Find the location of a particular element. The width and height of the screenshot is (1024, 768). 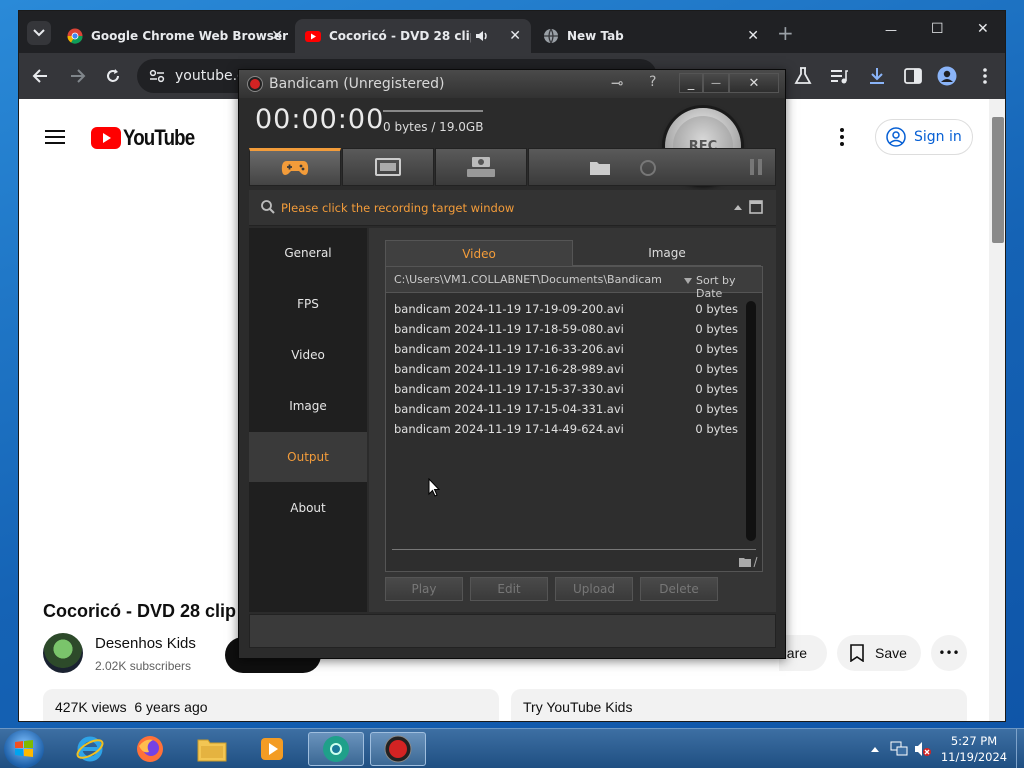

edit-button: Edit is located at coordinates (509, 589).